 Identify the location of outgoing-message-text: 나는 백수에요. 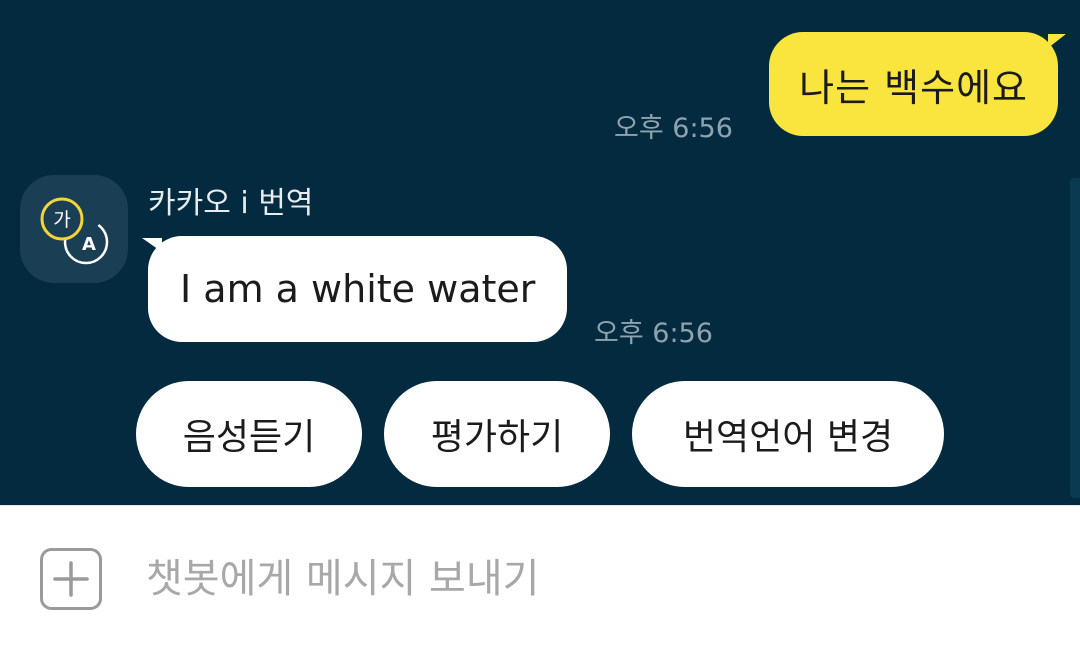
(913, 87).